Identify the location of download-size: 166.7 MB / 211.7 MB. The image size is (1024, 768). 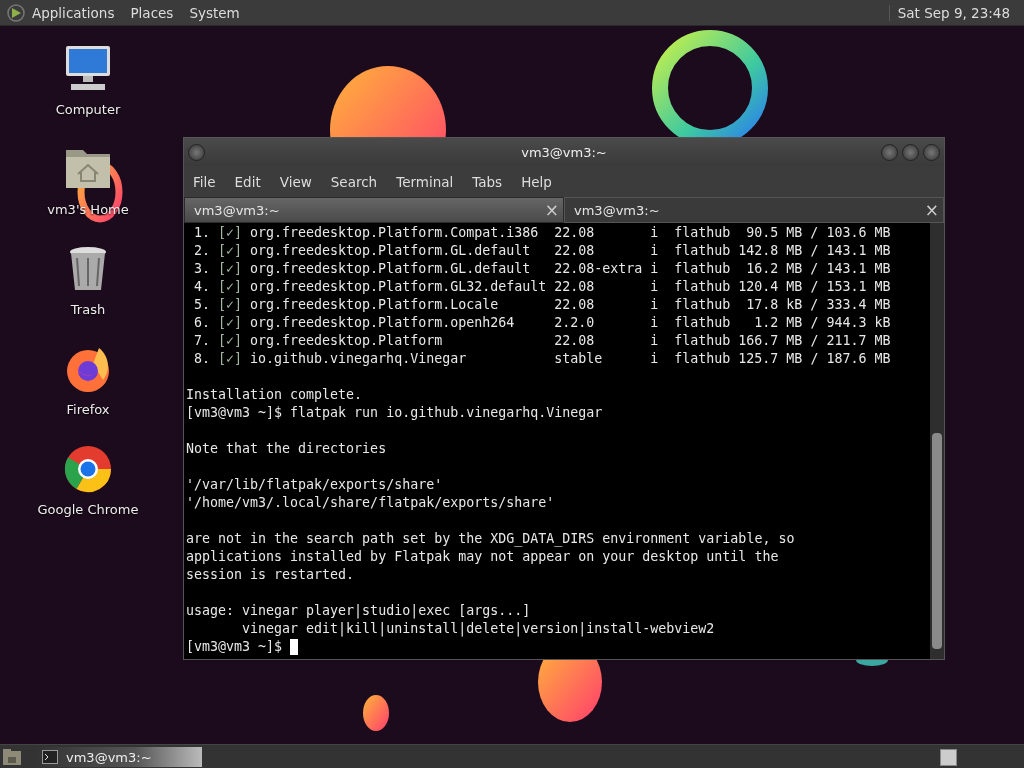
(814, 341).